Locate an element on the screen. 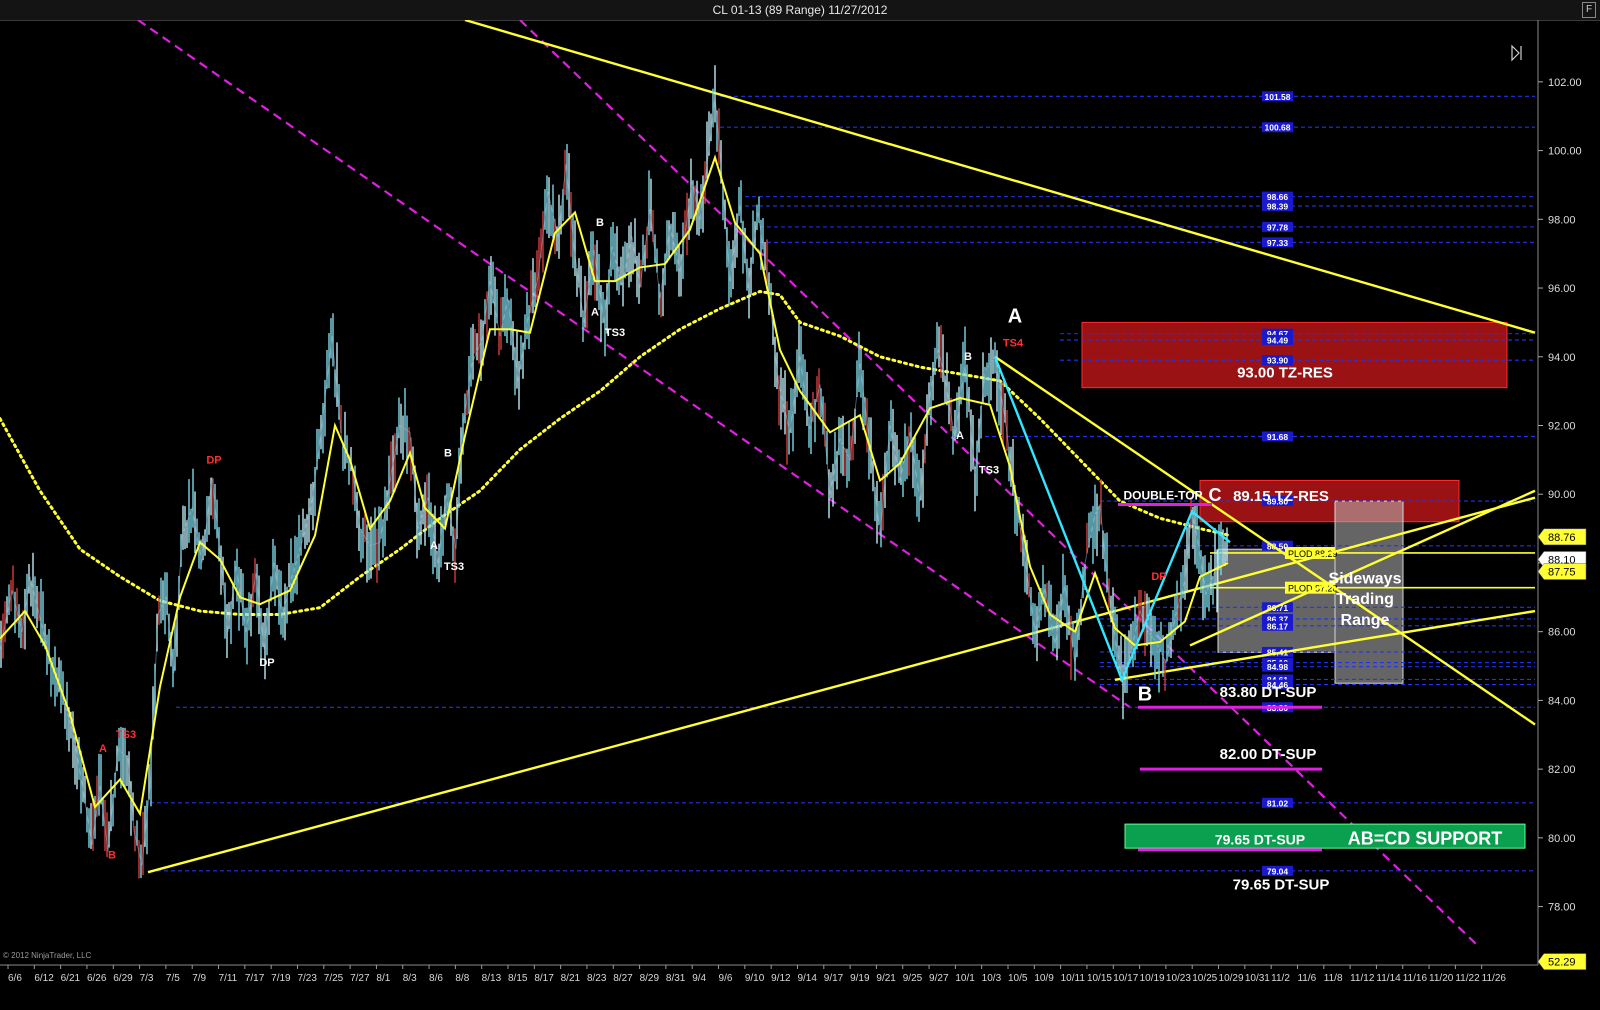 The height and width of the screenshot is (1010, 1600). time-tick-label: 10/31 is located at coordinates (1257, 978).